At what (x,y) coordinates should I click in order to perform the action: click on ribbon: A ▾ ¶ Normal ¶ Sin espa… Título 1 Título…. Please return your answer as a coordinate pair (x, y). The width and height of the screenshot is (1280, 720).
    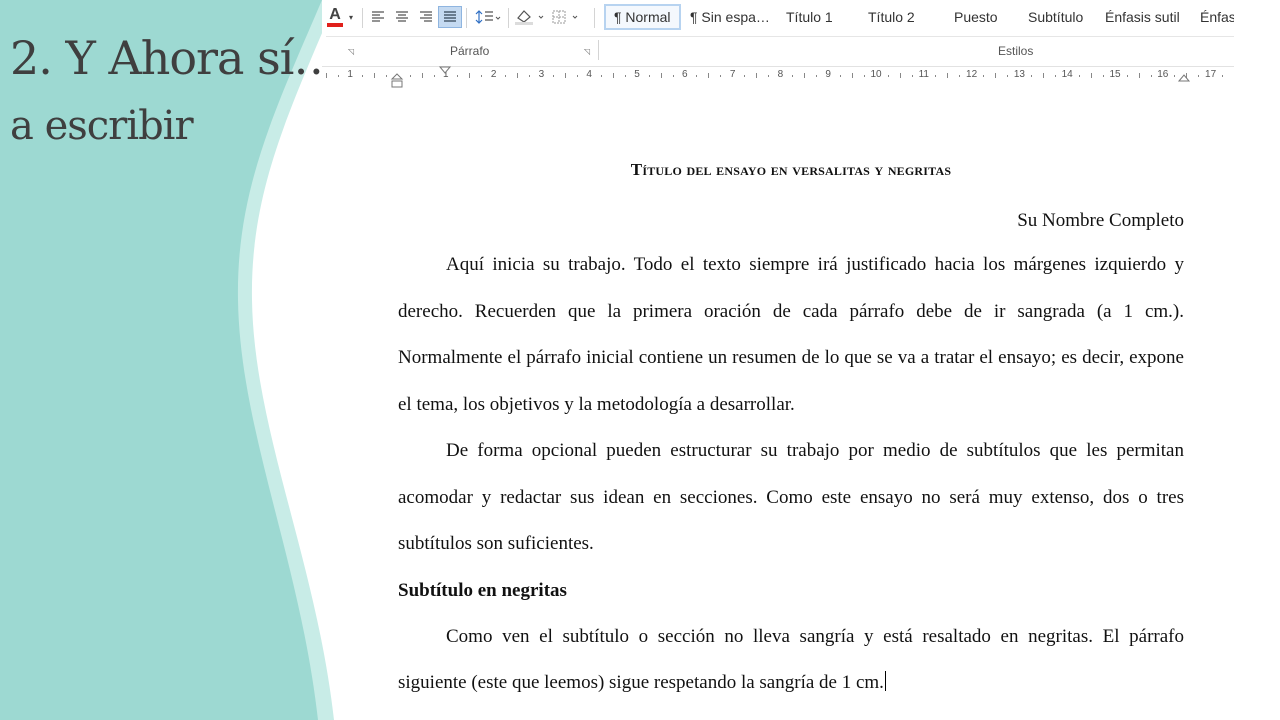
    Looking at the image, I should click on (778, 32).